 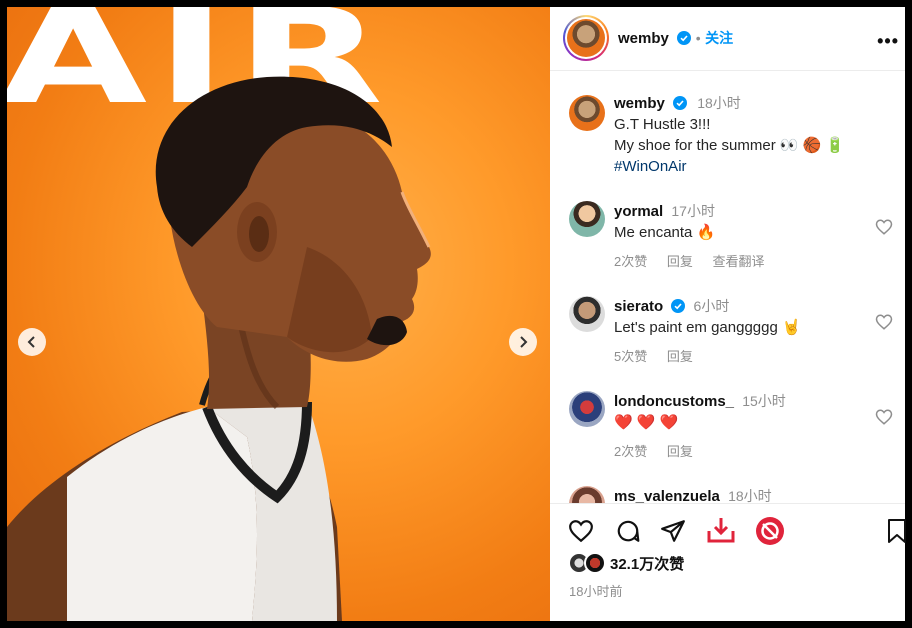 I want to click on comment-likes: 5次赞, so click(x=630, y=356).